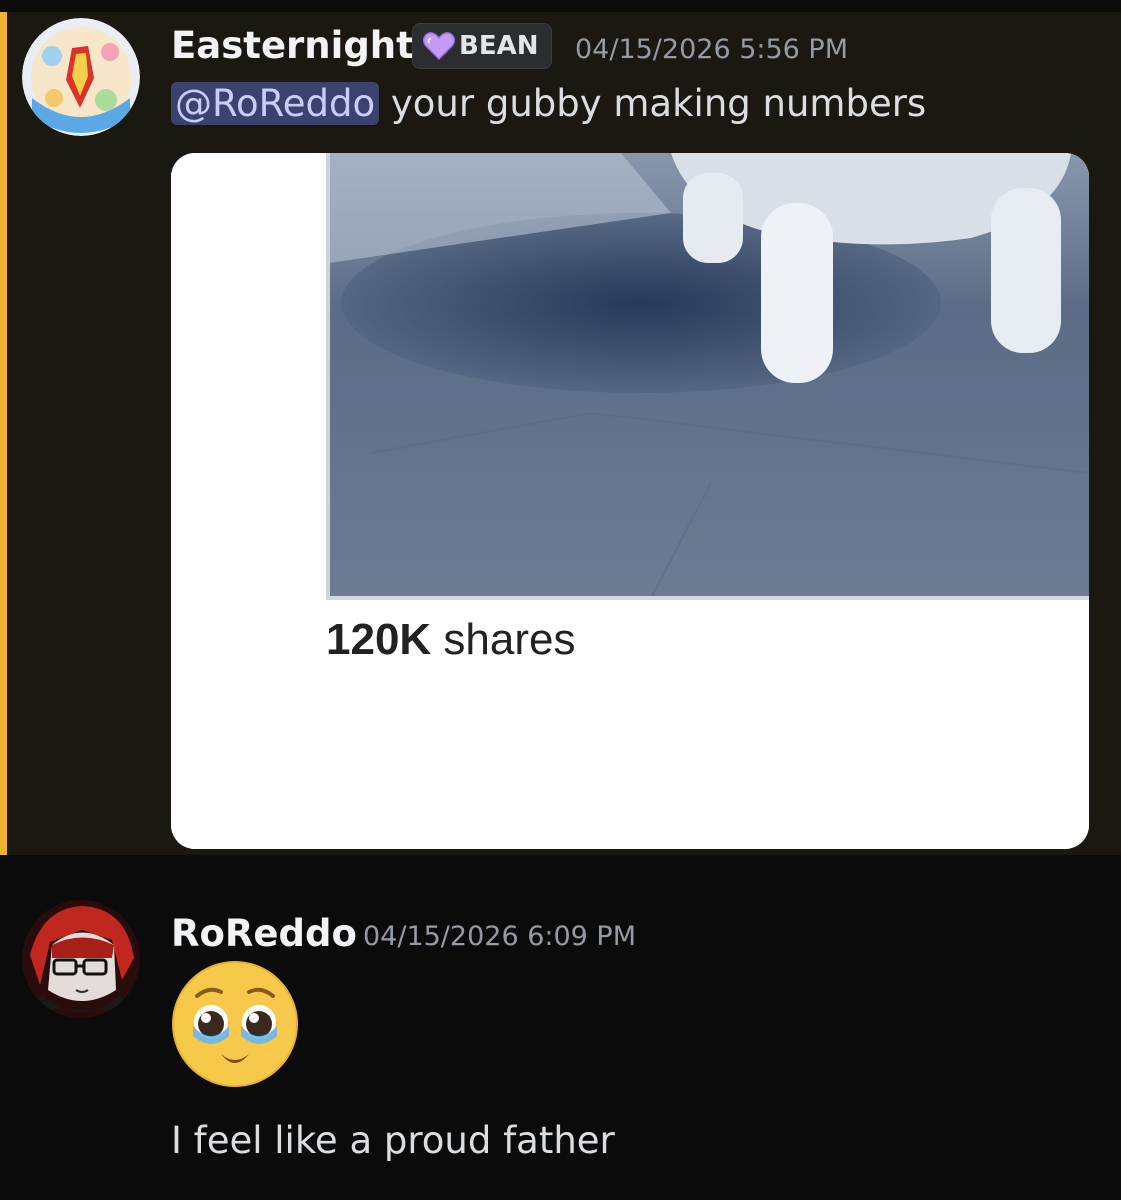 The width and height of the screenshot is (1121, 1200). What do you see at coordinates (300, 46) in the screenshot?
I see `author-name: Easternightf` at bounding box center [300, 46].